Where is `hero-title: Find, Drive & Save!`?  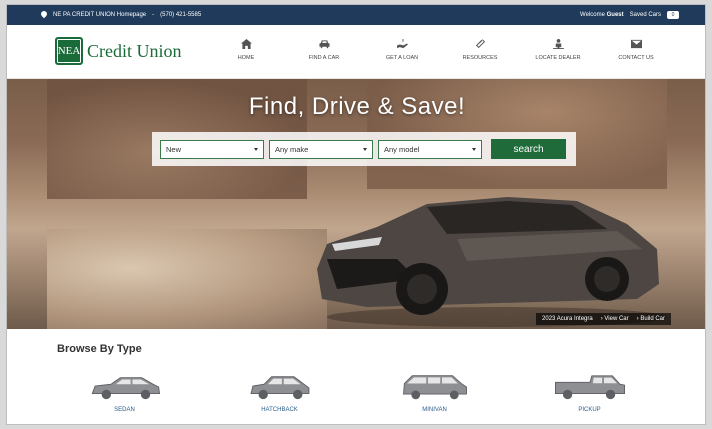 hero-title: Find, Drive & Save! is located at coordinates (357, 106).